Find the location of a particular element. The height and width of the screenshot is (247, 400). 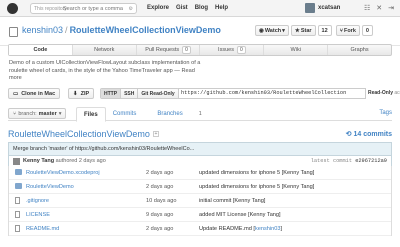

commits-count: 14 commits is located at coordinates (372, 134).